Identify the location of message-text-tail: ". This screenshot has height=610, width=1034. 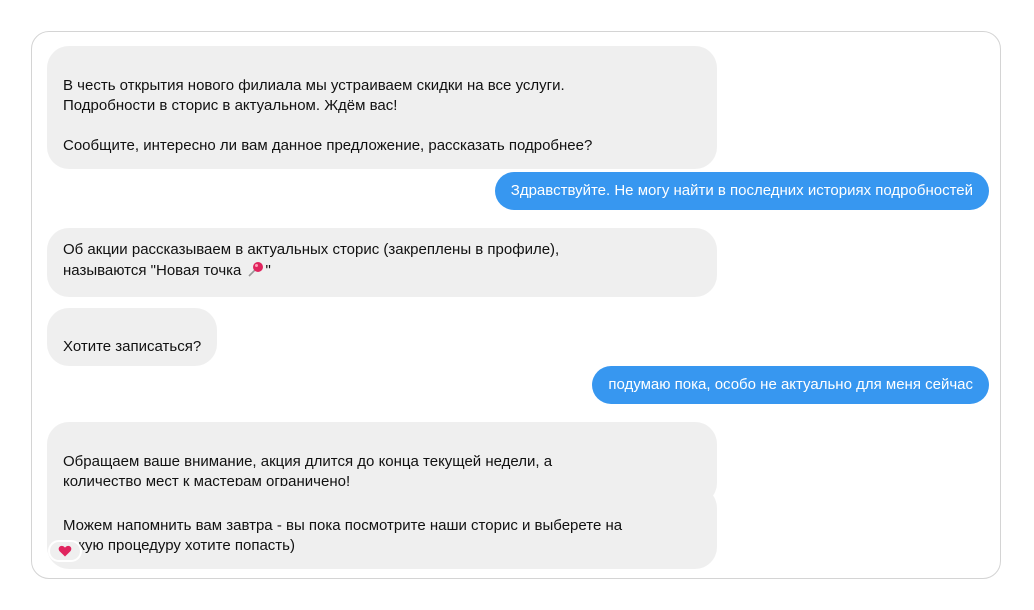
(268, 270).